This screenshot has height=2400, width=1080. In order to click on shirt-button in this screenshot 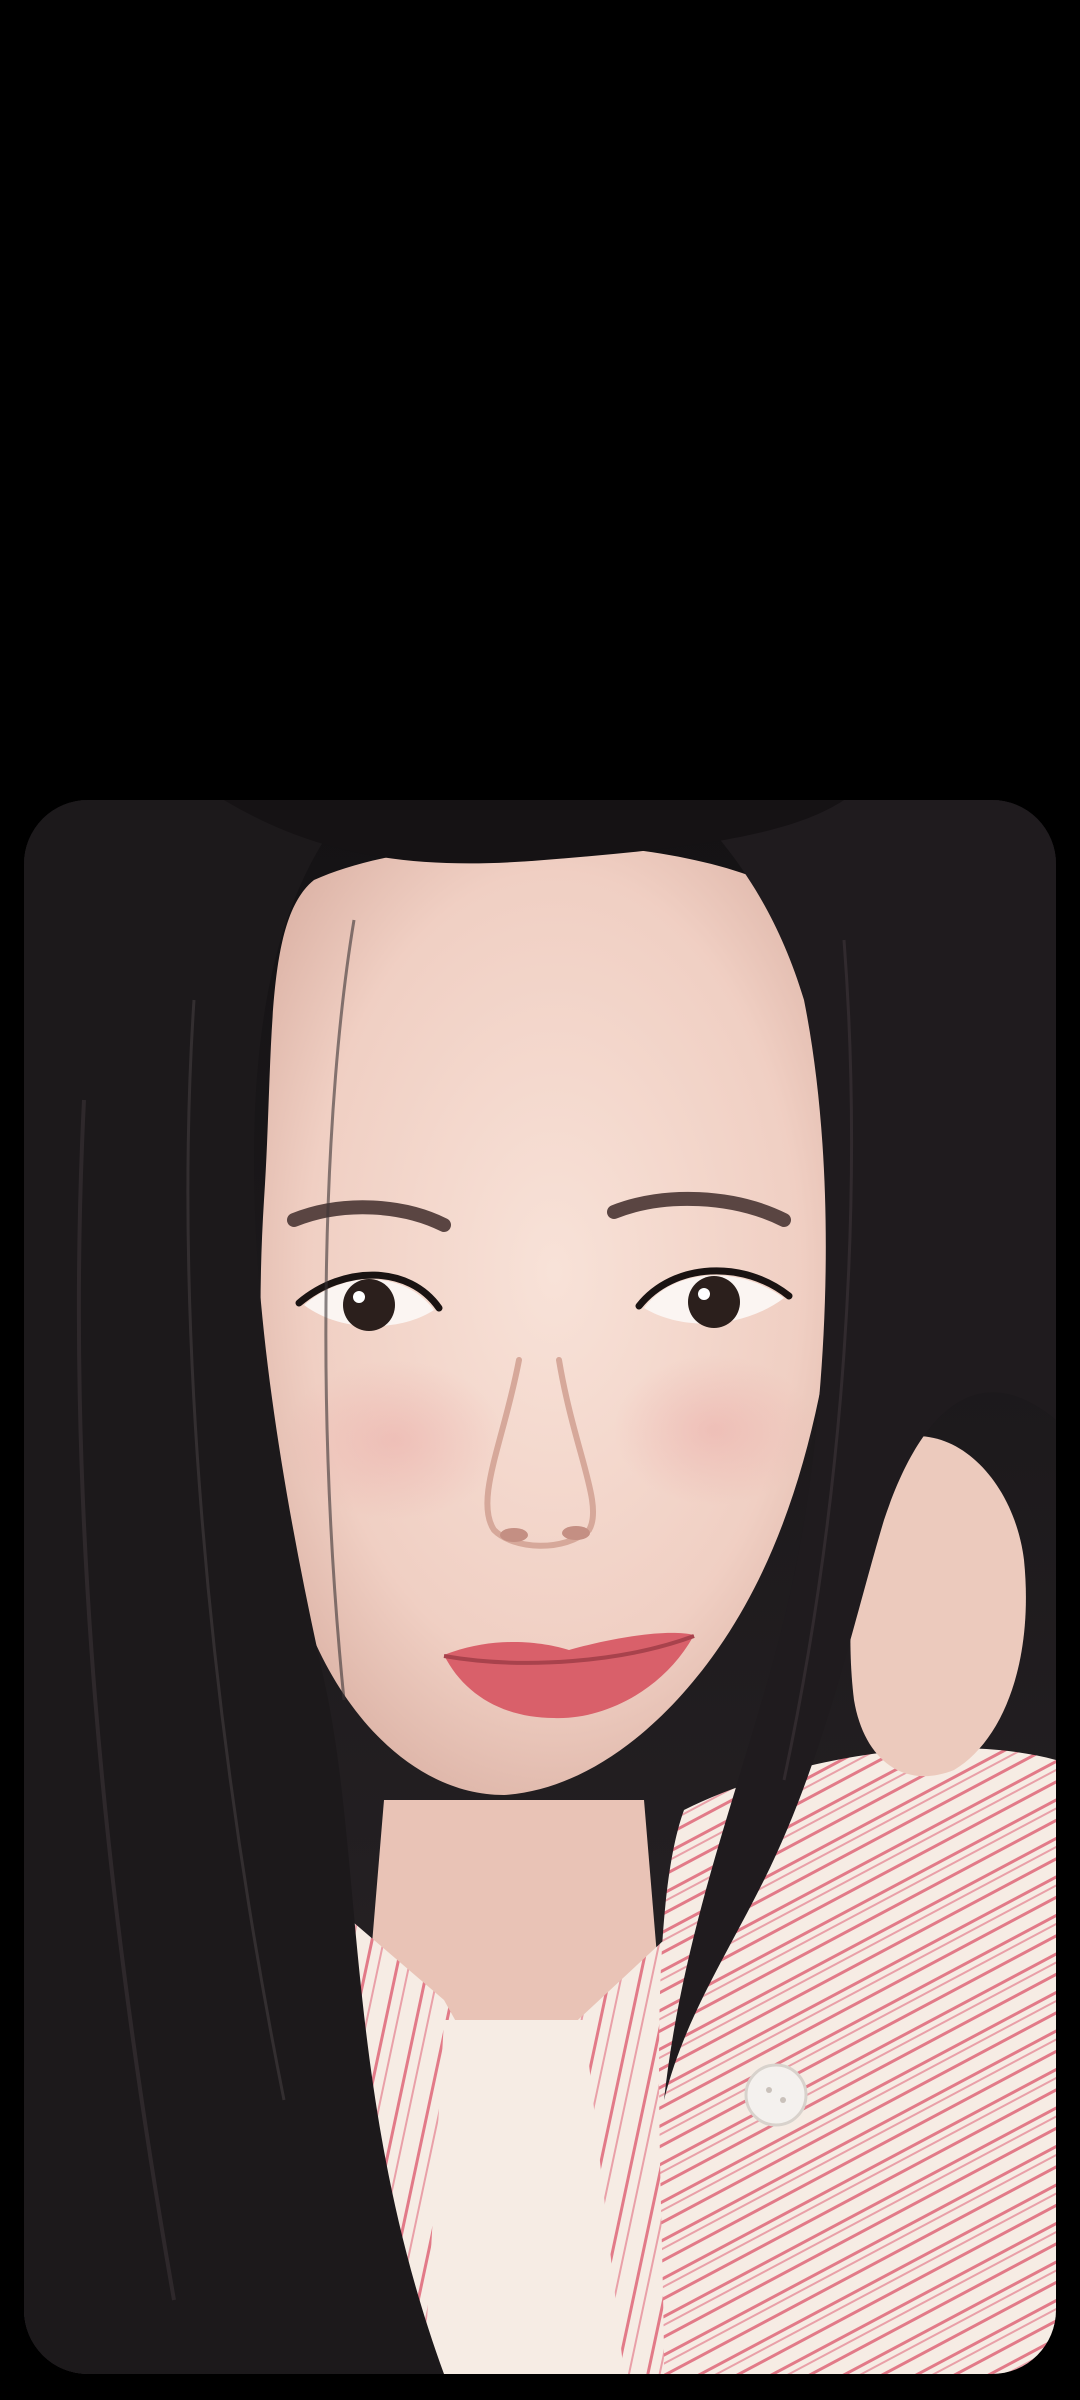, I will do `click(776, 2095)`.